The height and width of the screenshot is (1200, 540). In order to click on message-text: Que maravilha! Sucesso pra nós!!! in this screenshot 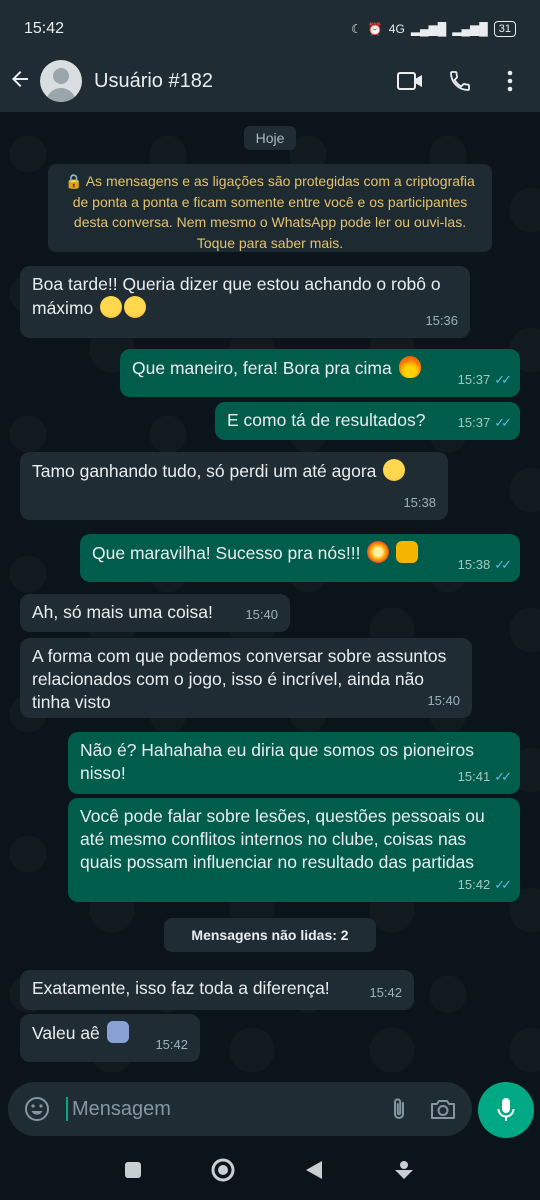, I will do `click(226, 553)`.